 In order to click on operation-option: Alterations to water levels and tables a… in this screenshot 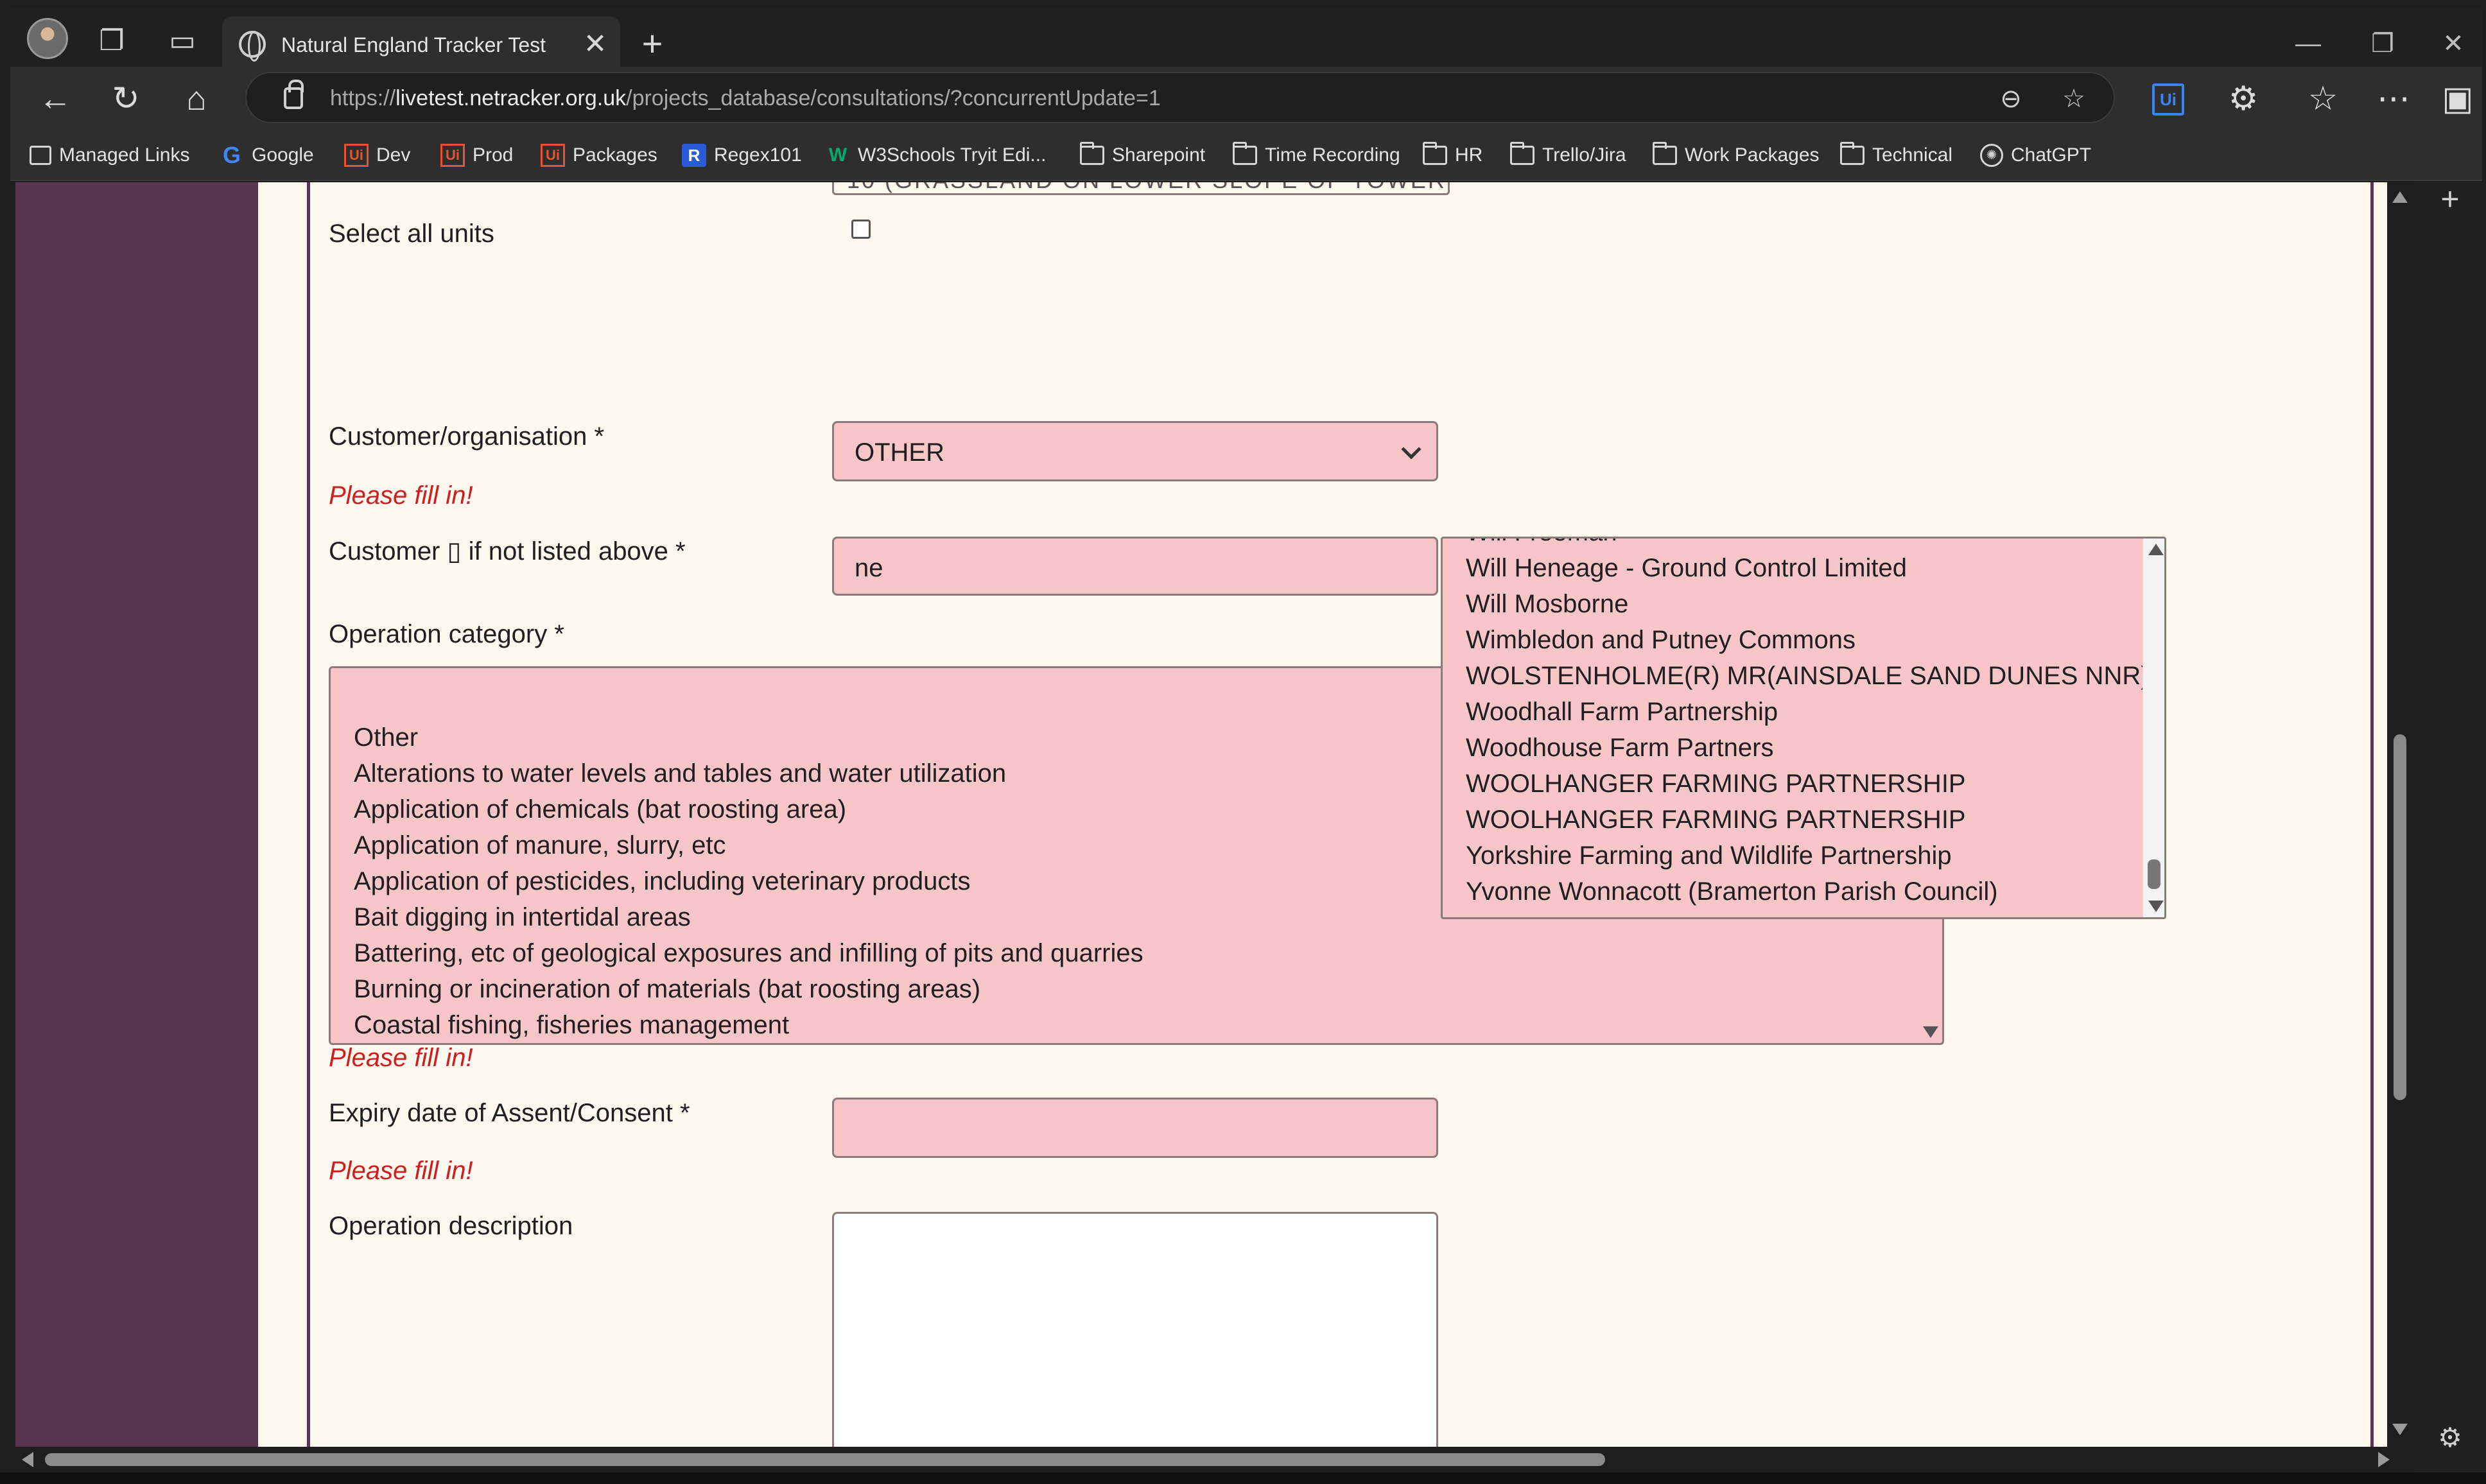, I will do `click(748, 773)`.